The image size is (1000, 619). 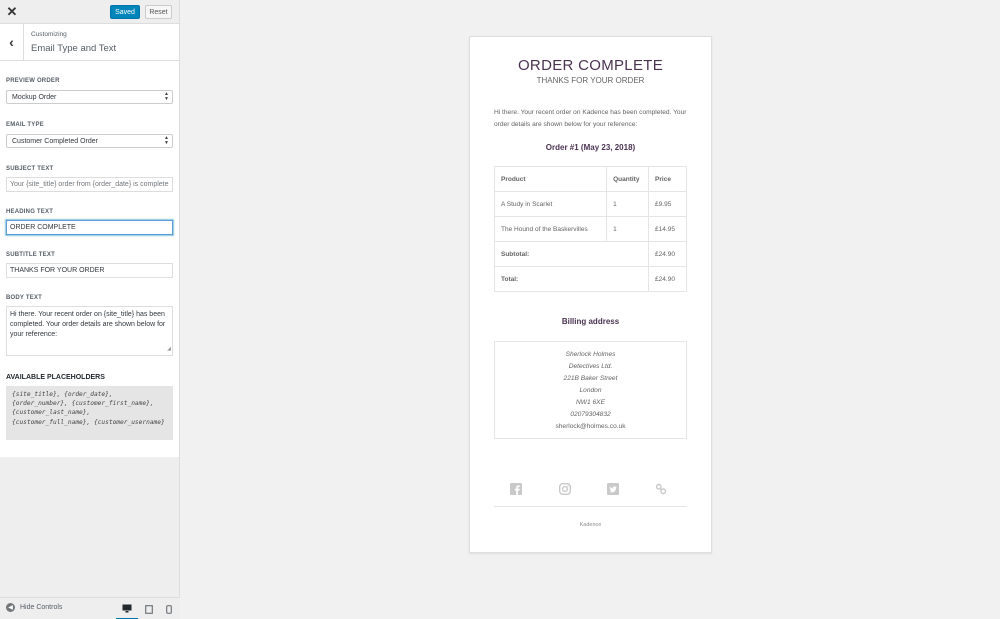 I want to click on heading-text-input: ORDER COMPLETE, so click(x=89, y=227).